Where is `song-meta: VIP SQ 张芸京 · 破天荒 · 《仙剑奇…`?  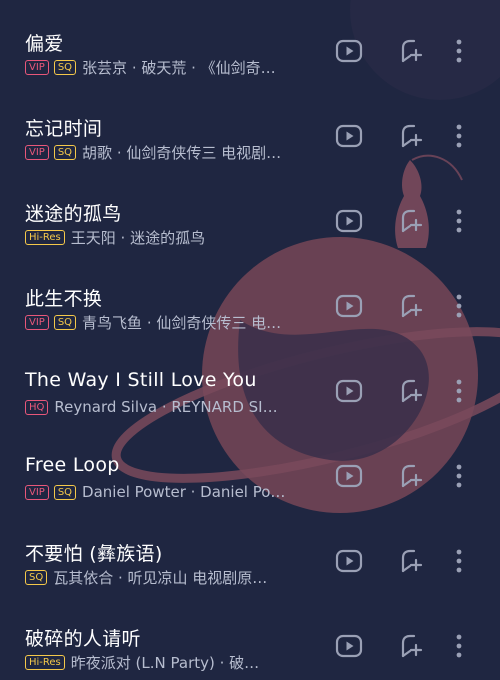 song-meta: VIP SQ 张芸京 · 破天荒 · 《仙剑奇… is located at coordinates (150, 67).